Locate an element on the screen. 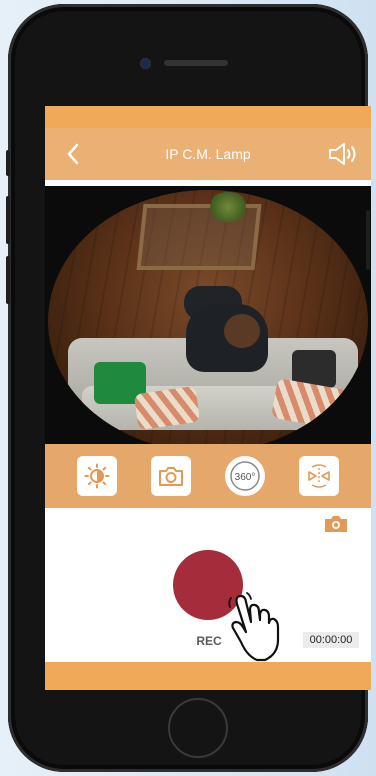 Image resolution: width=376 pixels, height=776 pixels. snapshot-small-button is located at coordinates (336, 524).